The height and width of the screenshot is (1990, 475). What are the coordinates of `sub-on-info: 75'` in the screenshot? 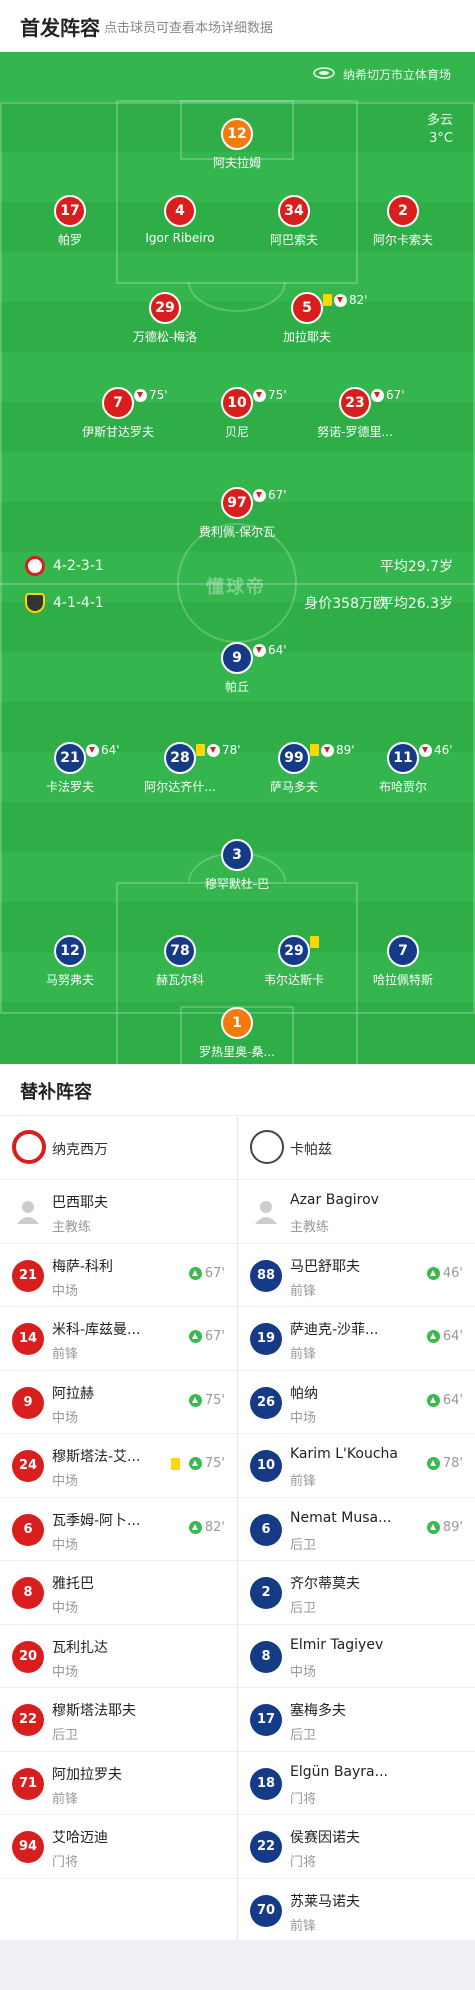 It's located at (206, 1400).